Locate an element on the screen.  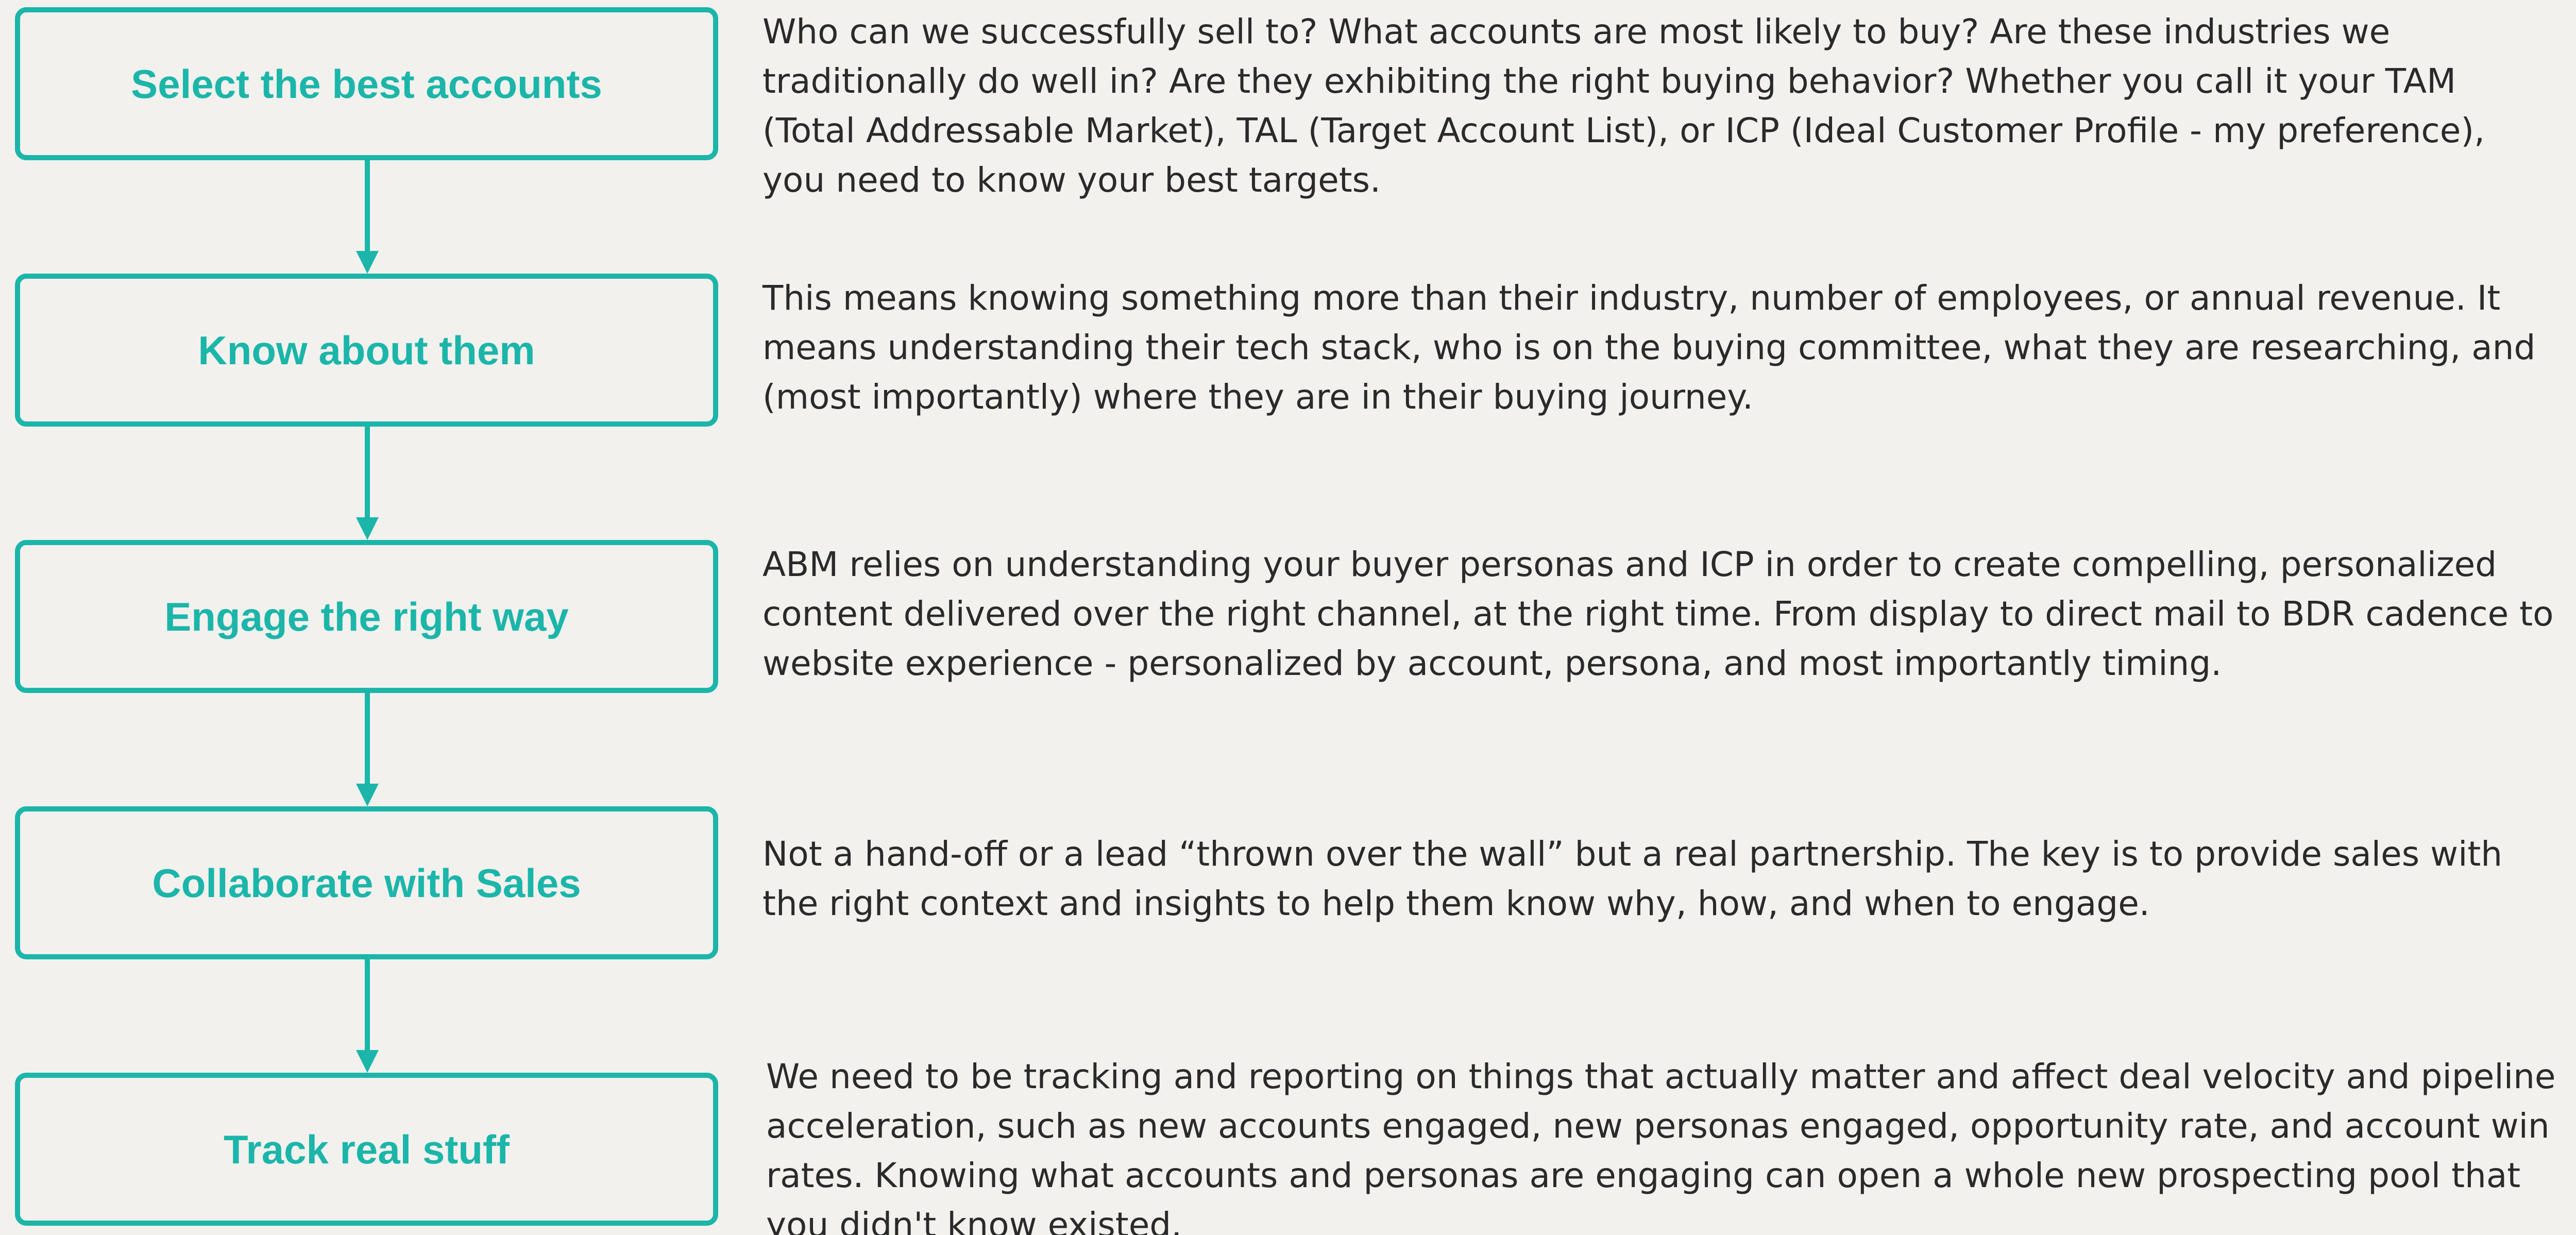
step-title-collaborate-sales: Collaborate with Sales is located at coordinates (366, 883).